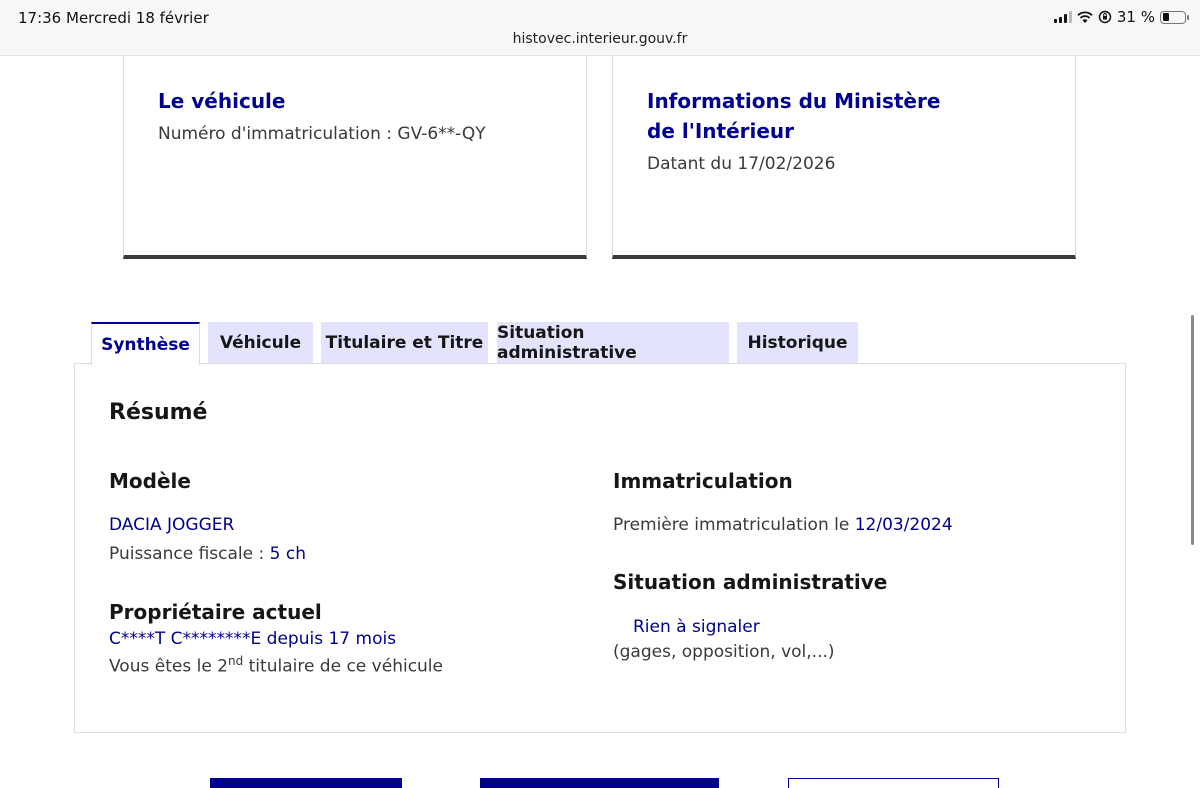 This screenshot has width=1200, height=788. What do you see at coordinates (295, 639) in the screenshot?
I see `owner-since-label: depuis` at bounding box center [295, 639].